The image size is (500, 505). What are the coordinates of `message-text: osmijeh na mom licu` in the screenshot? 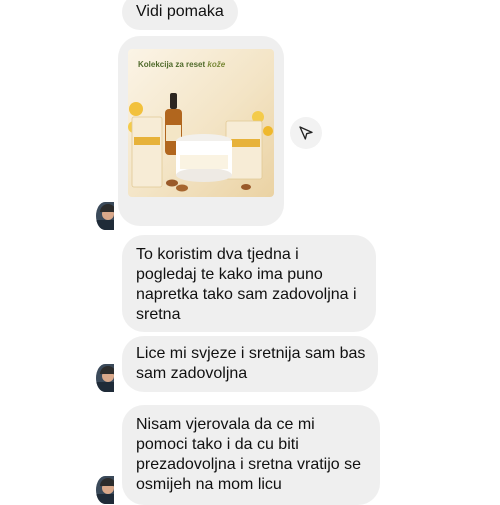 It's located at (209, 484).